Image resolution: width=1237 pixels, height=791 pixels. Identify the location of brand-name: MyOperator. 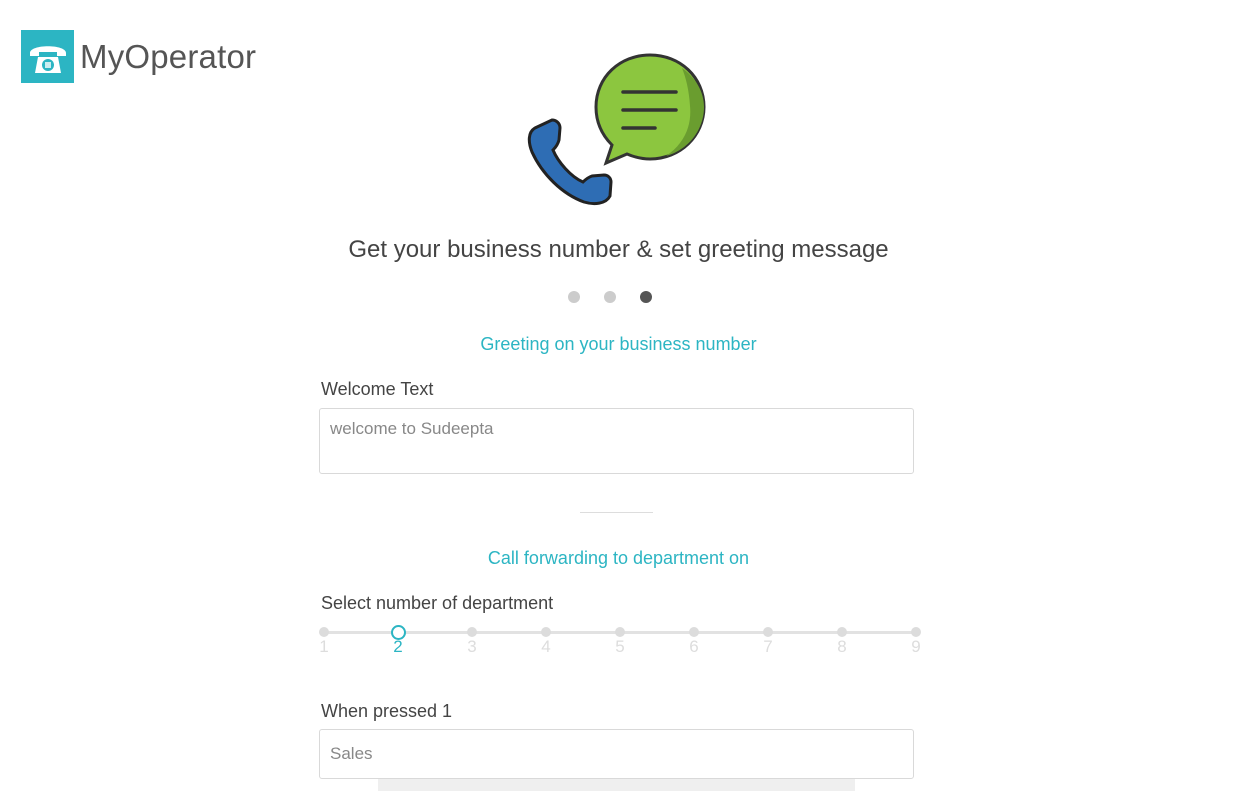
(168, 56).